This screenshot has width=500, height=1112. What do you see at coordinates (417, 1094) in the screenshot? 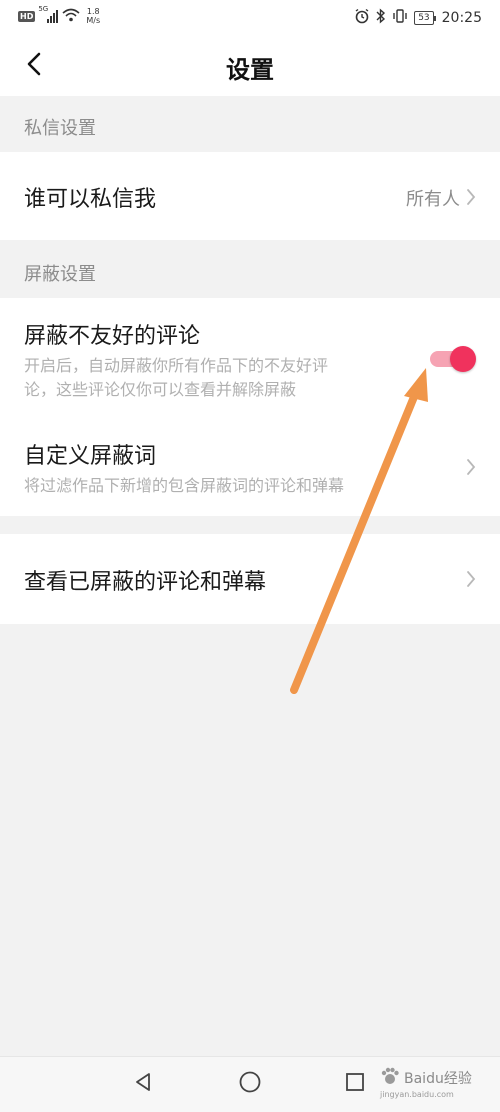
I see `watermark-url: jingyan.baidu.com` at bounding box center [417, 1094].